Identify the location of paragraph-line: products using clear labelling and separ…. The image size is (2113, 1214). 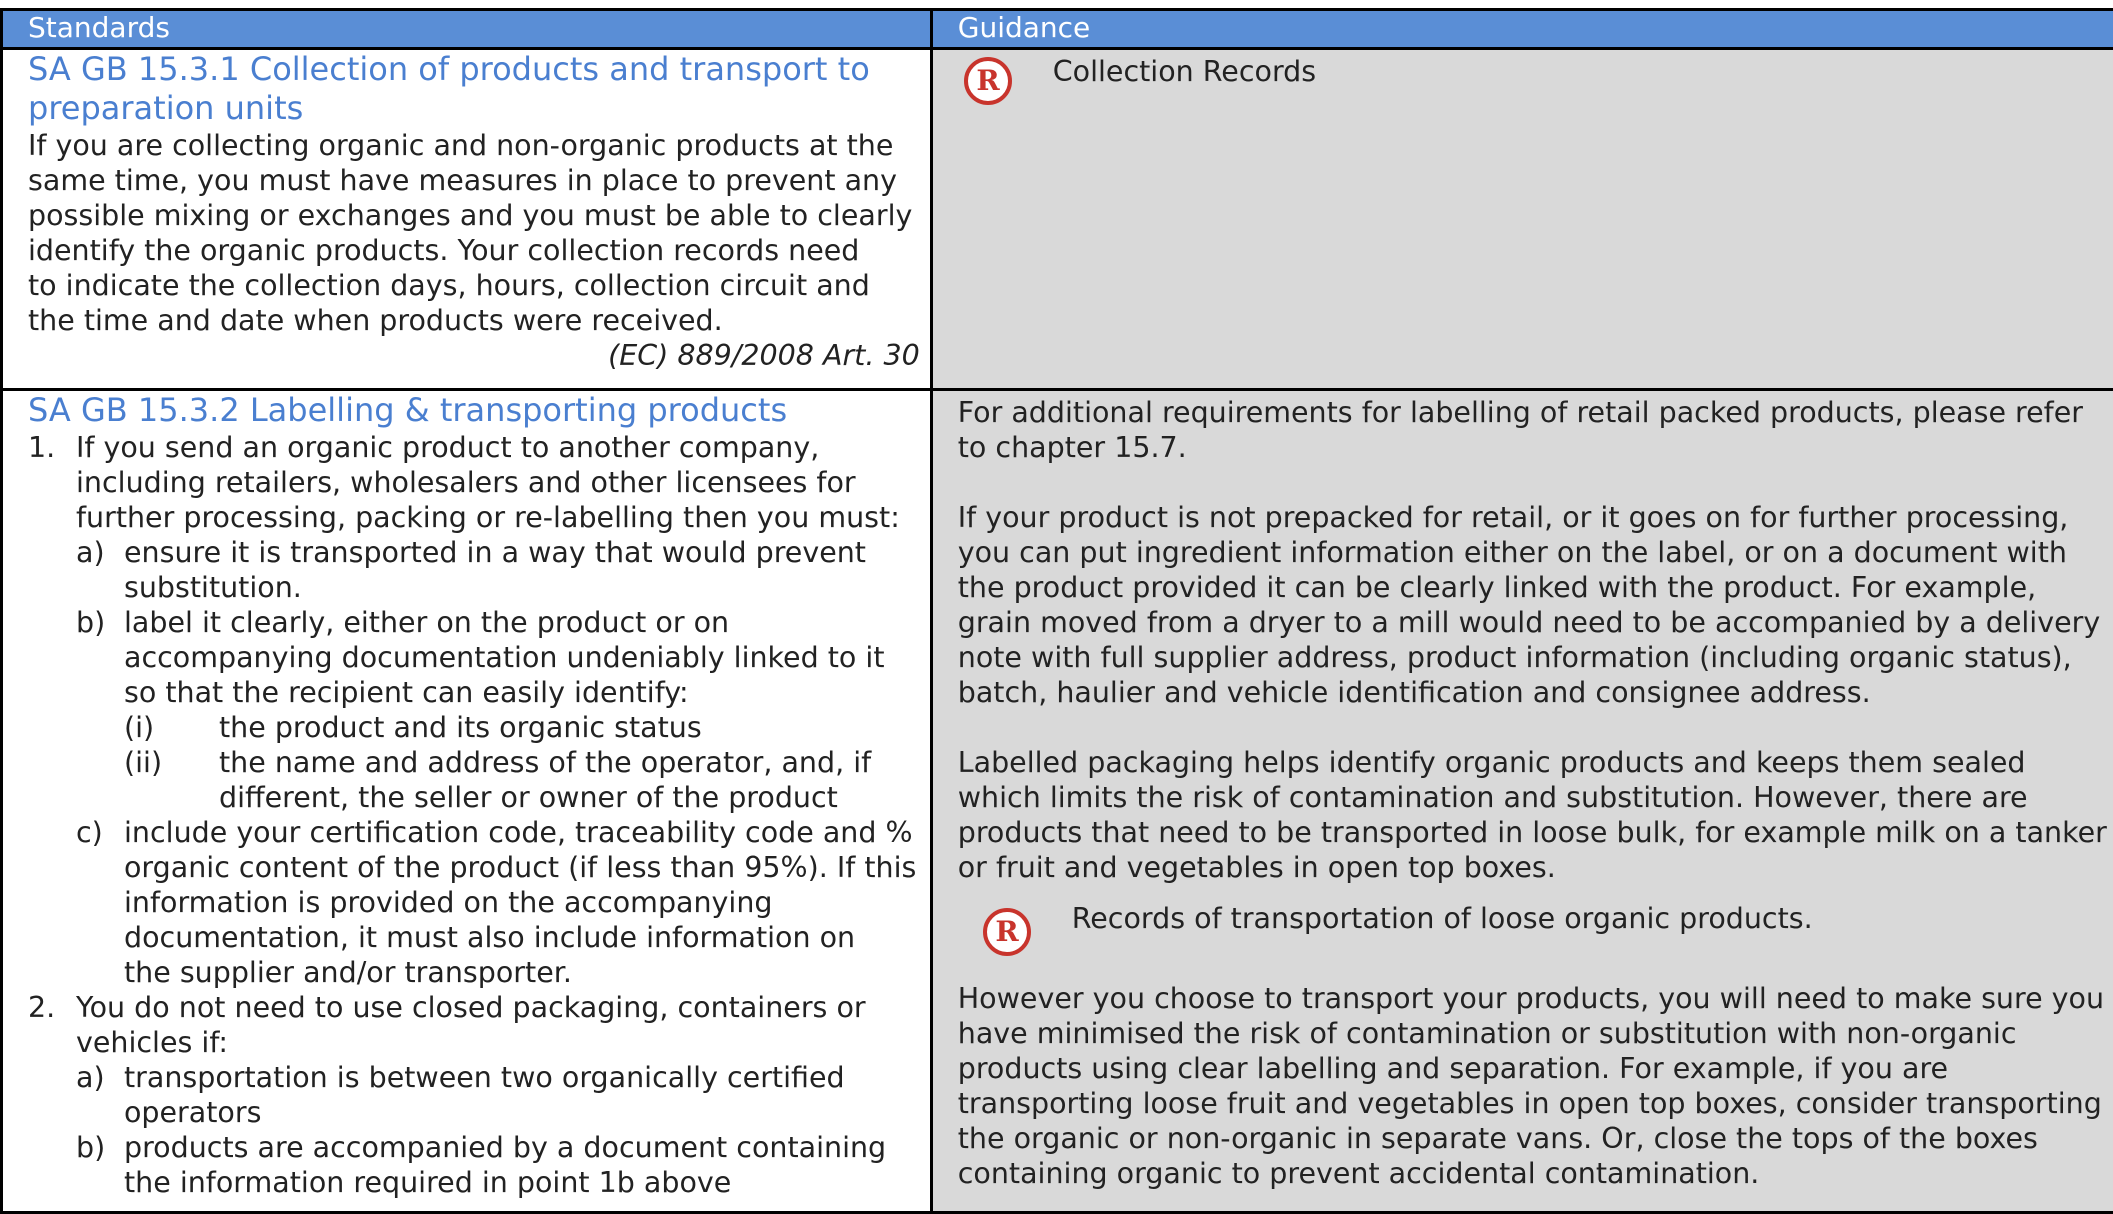
(1535, 1068).